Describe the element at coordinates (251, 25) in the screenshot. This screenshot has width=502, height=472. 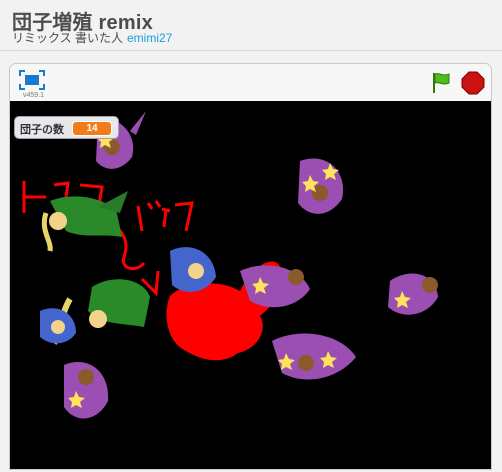
I see `project-header: 団子増殖 remix リミックス 書いた人 emimi27` at that location.